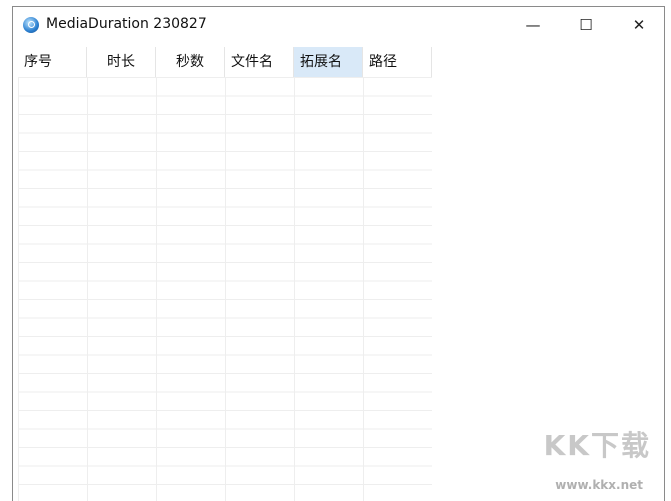  I want to click on maximize-button: ☐, so click(586, 25).